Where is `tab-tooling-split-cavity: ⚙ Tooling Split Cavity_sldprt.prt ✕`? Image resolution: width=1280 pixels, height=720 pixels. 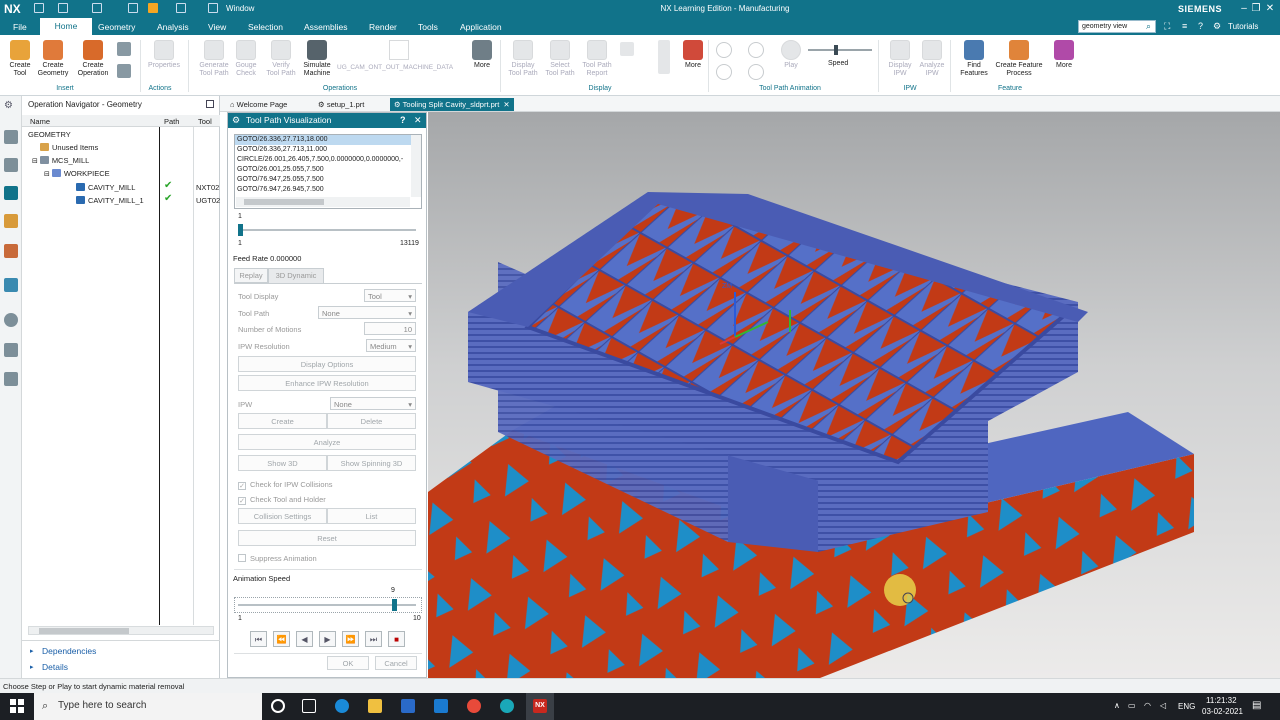 tab-tooling-split-cavity: ⚙ Tooling Split Cavity_sldprt.prt ✕ is located at coordinates (452, 104).